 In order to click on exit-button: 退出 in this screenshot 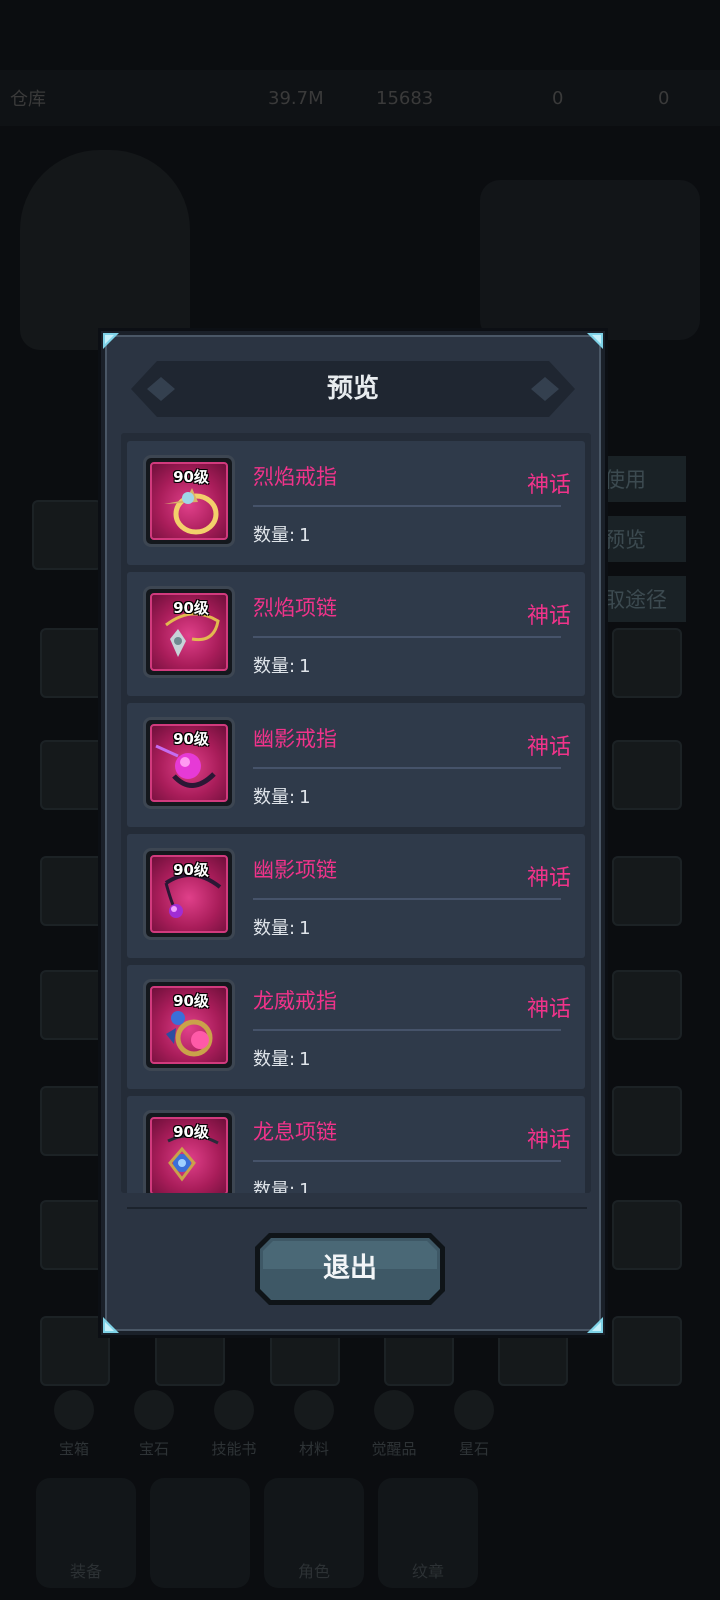, I will do `click(350, 1269)`.